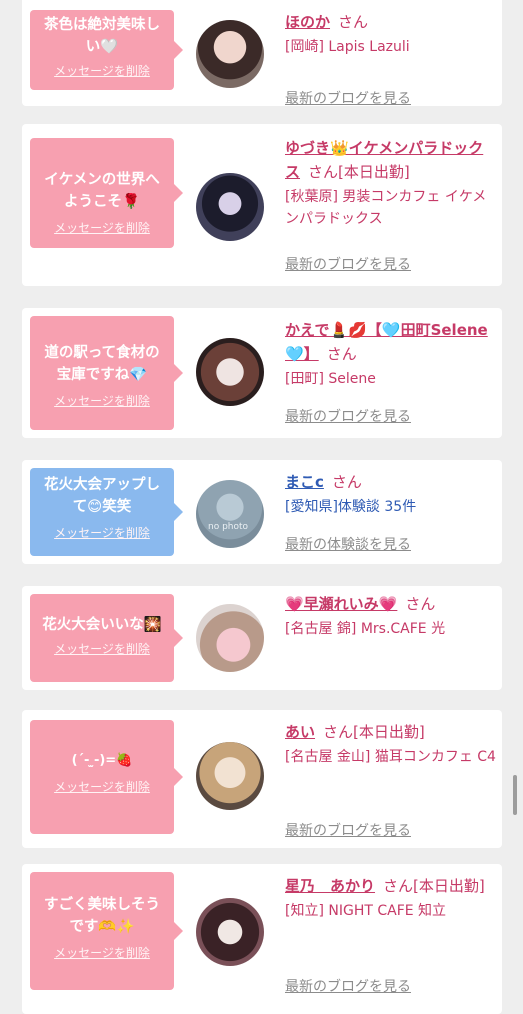 Image resolution: width=523 pixels, height=1014 pixels. What do you see at coordinates (228, 527) in the screenshot?
I see `no-photo-label: no photo` at bounding box center [228, 527].